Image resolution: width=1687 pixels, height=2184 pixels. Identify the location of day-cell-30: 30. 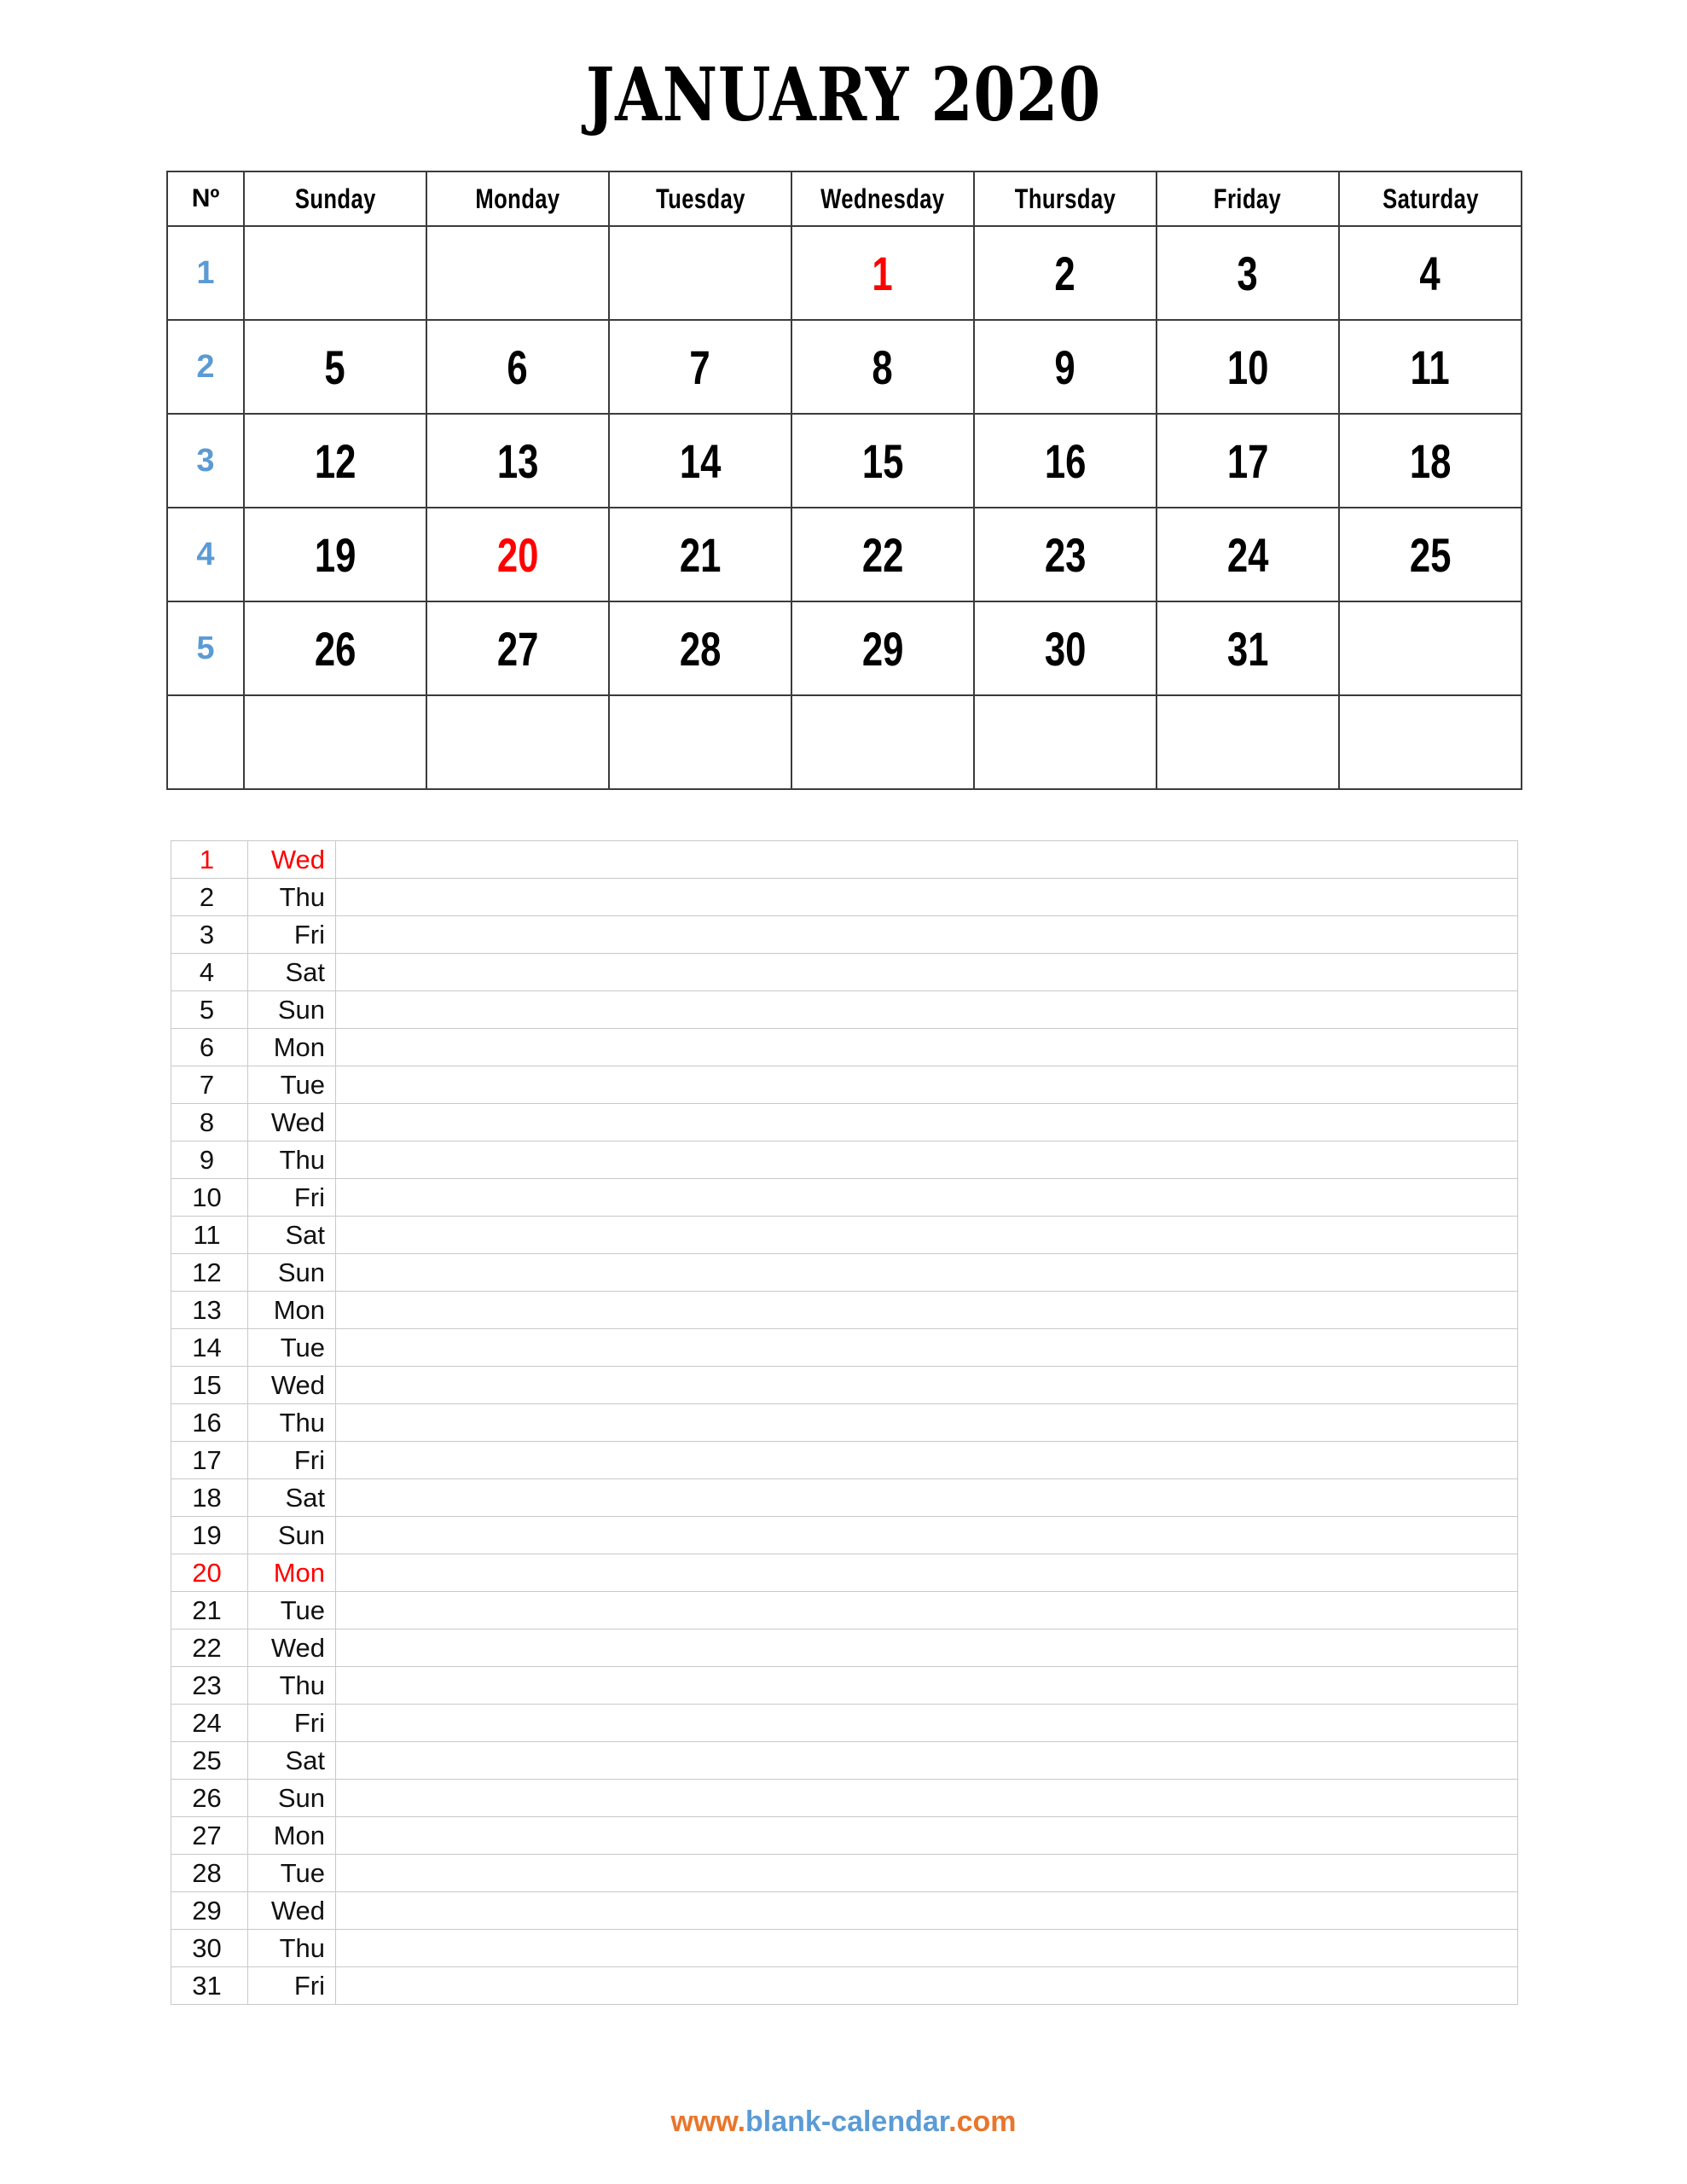
(1065, 648).